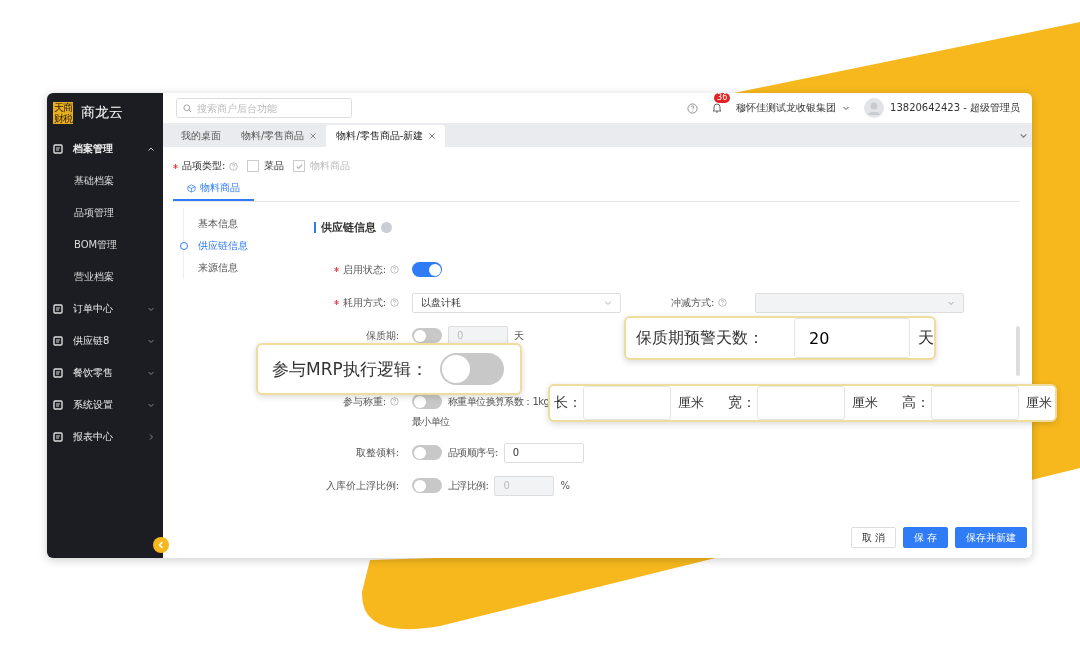 The image size is (1080, 647). Describe the element at coordinates (852, 338) in the screenshot. I see `input-field: 20` at that location.